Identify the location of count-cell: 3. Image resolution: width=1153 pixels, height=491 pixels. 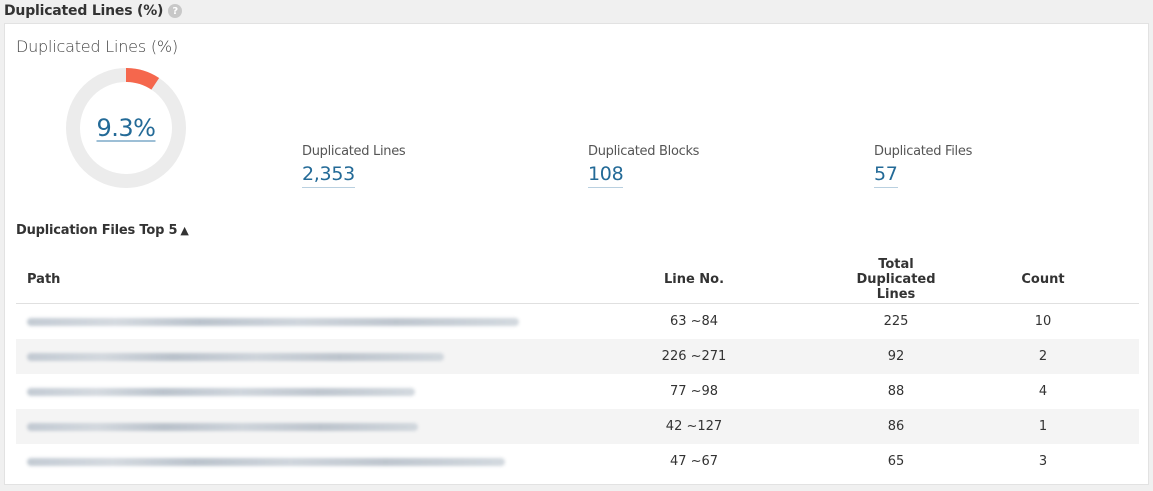
(1043, 461).